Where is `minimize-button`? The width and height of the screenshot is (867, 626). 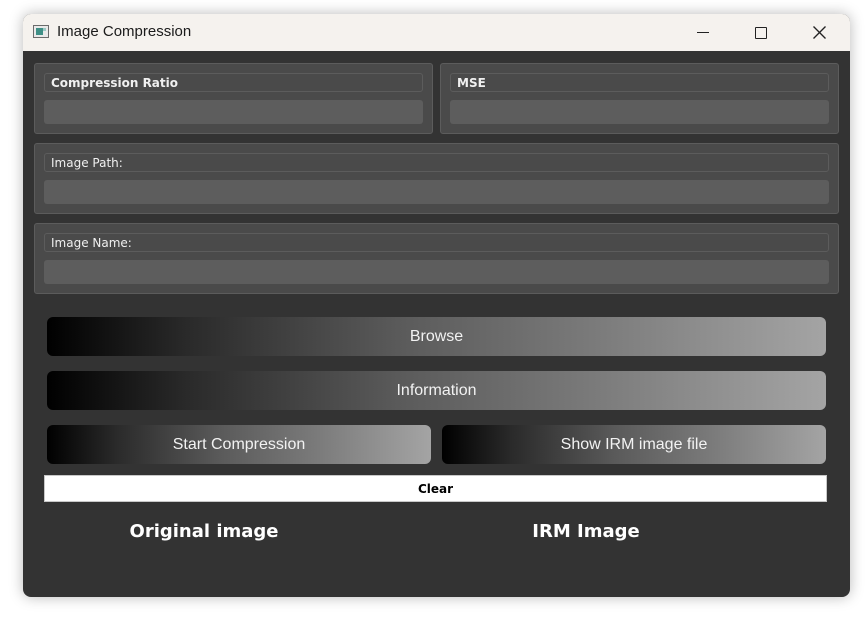
minimize-button is located at coordinates (703, 32).